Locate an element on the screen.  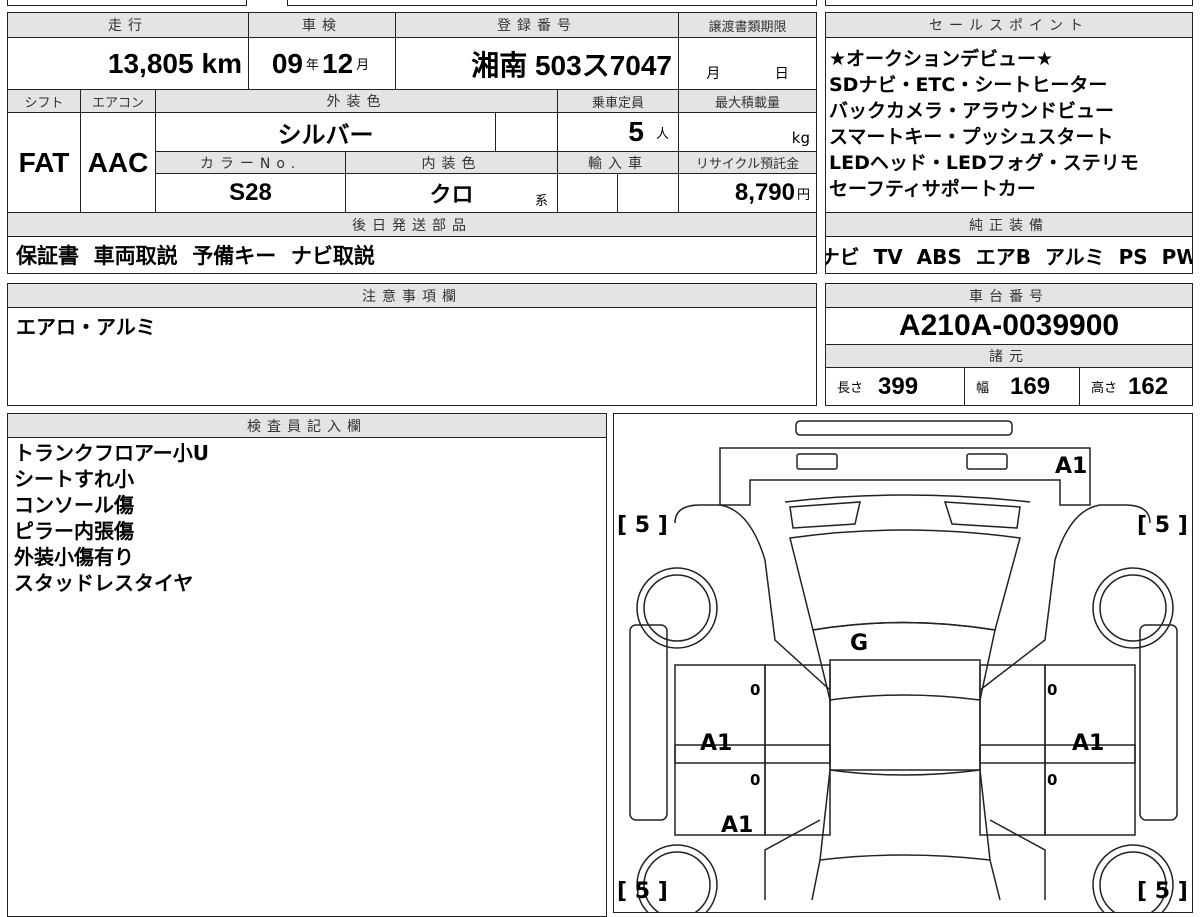
interior-header: 内装色 is located at coordinates (451, 162).